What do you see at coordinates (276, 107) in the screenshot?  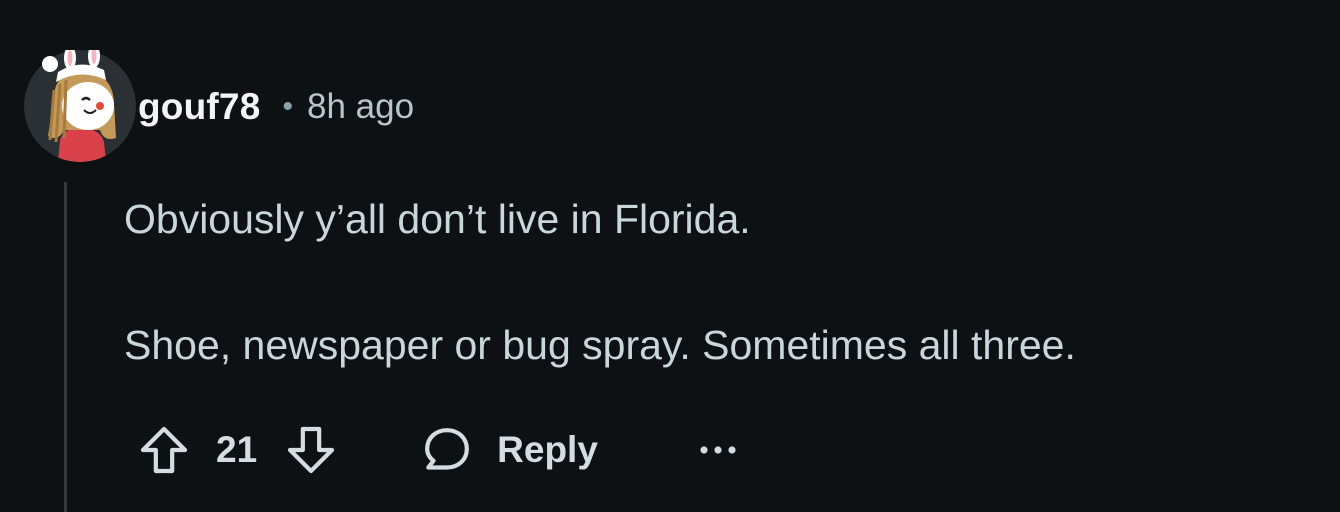 I see `comment-header: gouf78 • 8h ago` at bounding box center [276, 107].